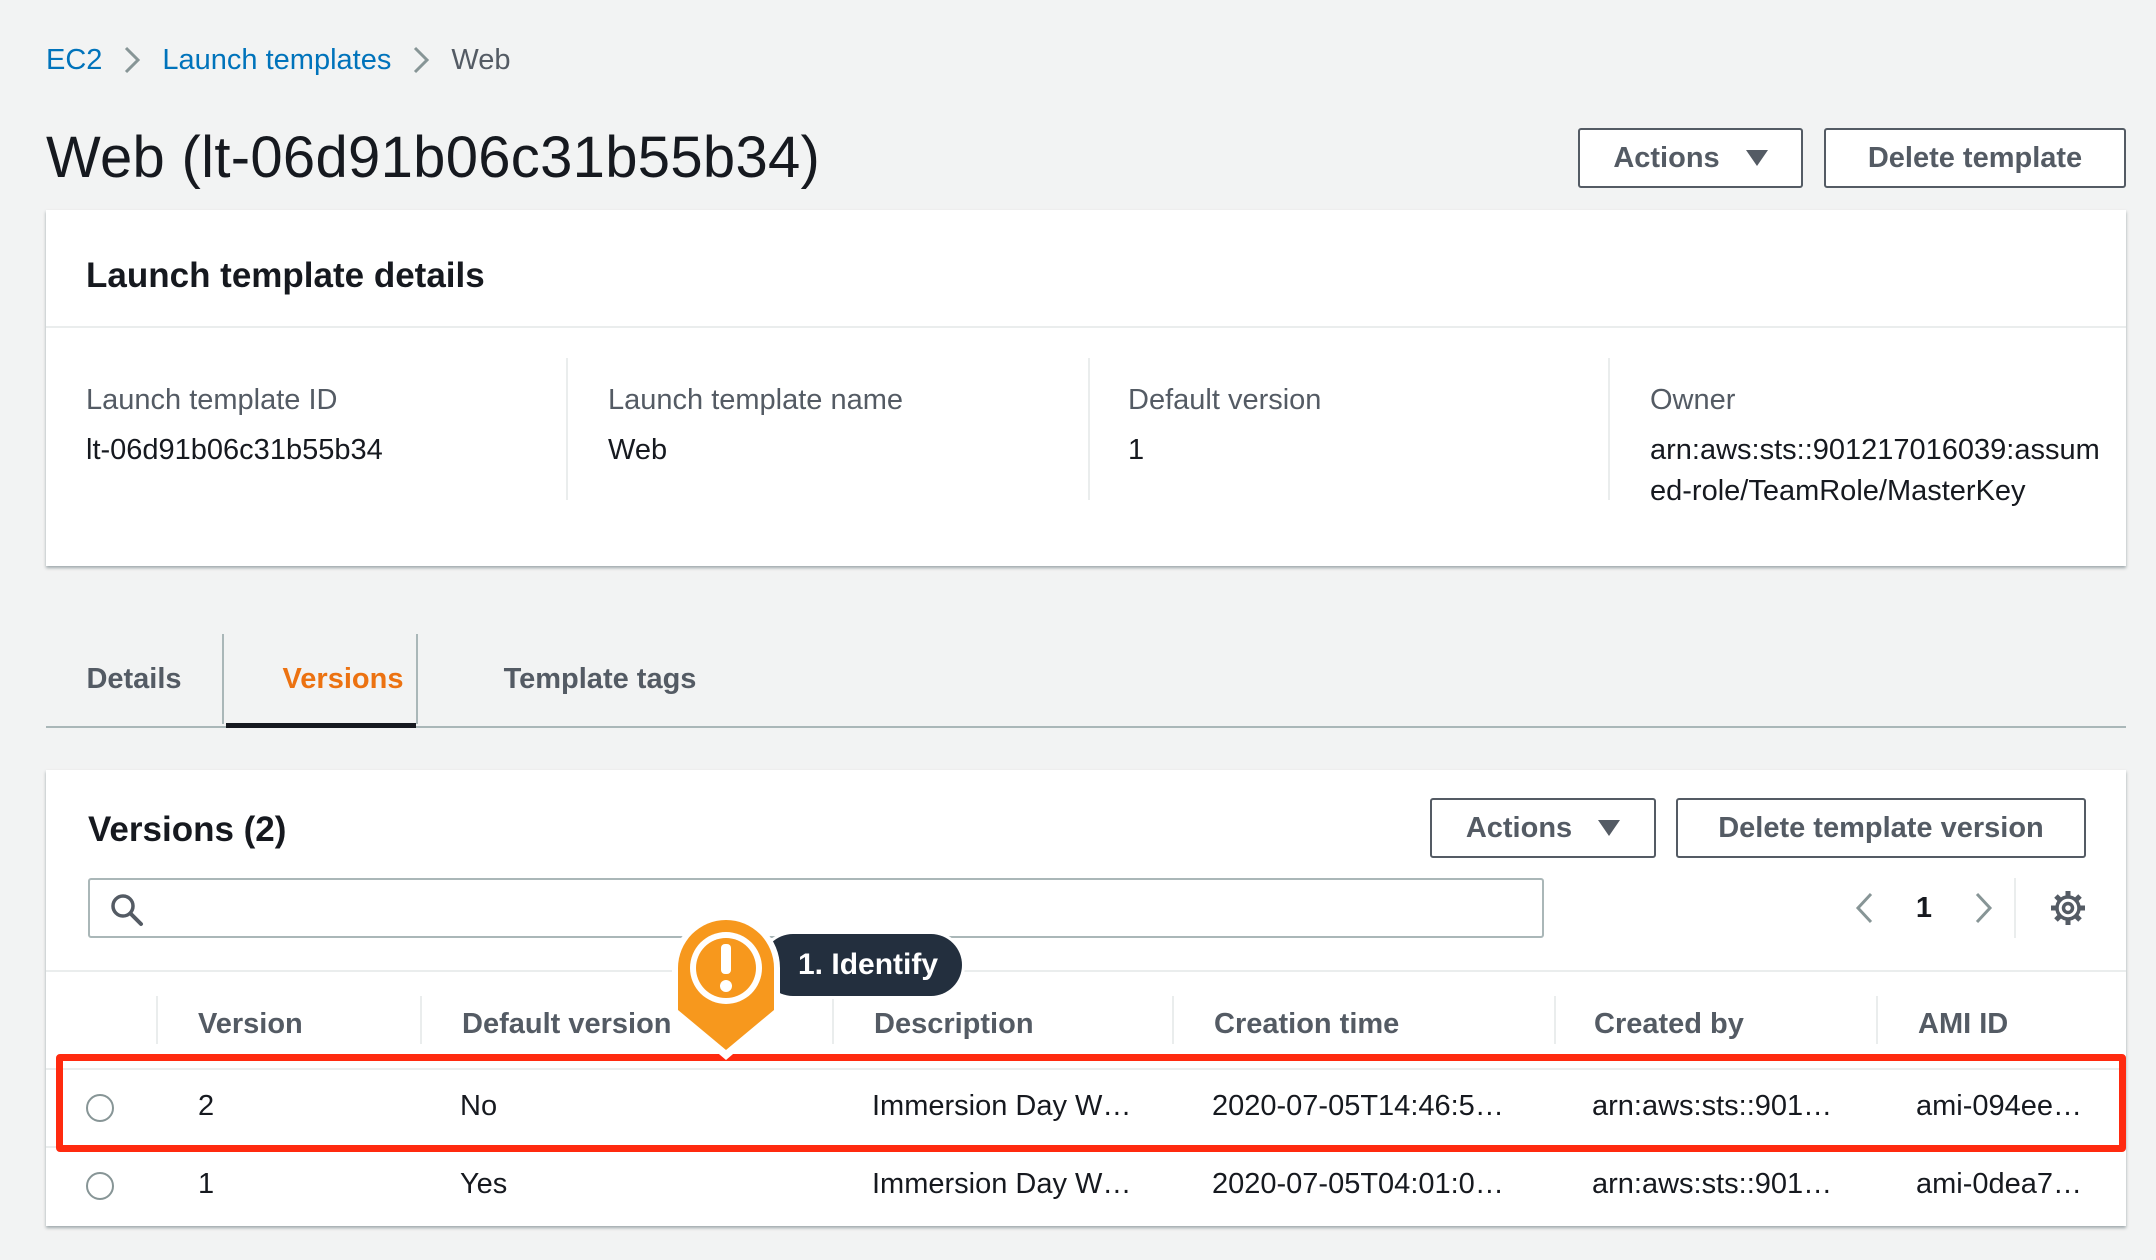 Image resolution: width=2156 pixels, height=1260 pixels. I want to click on highlight-box, so click(1091, 1103).